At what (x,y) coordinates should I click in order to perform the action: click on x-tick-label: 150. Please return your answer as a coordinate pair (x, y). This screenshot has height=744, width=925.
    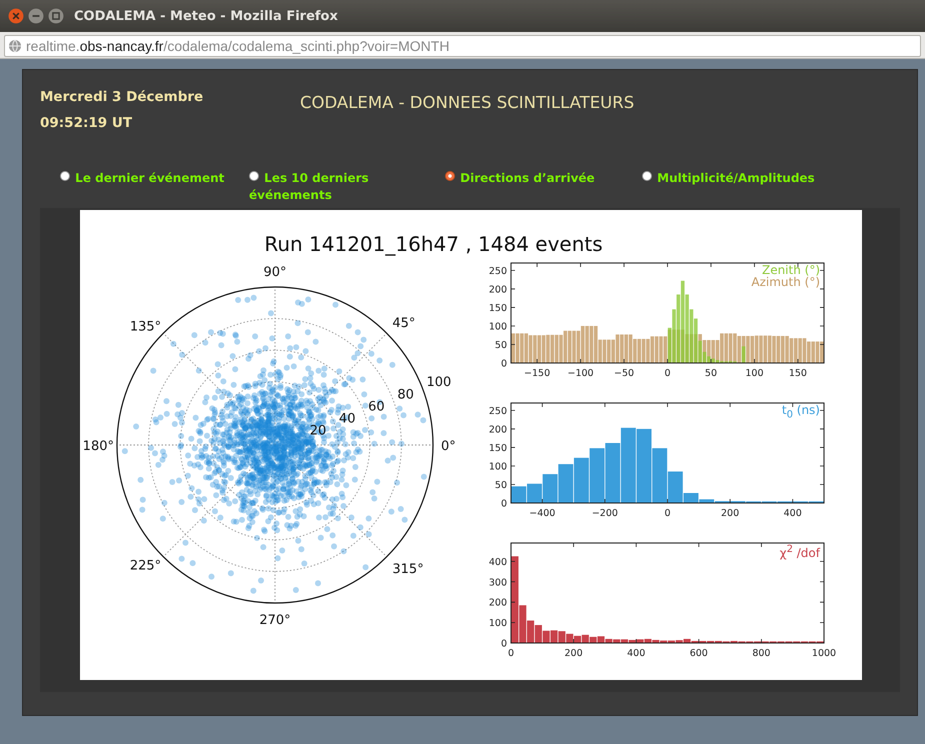
    Looking at the image, I should click on (797, 373).